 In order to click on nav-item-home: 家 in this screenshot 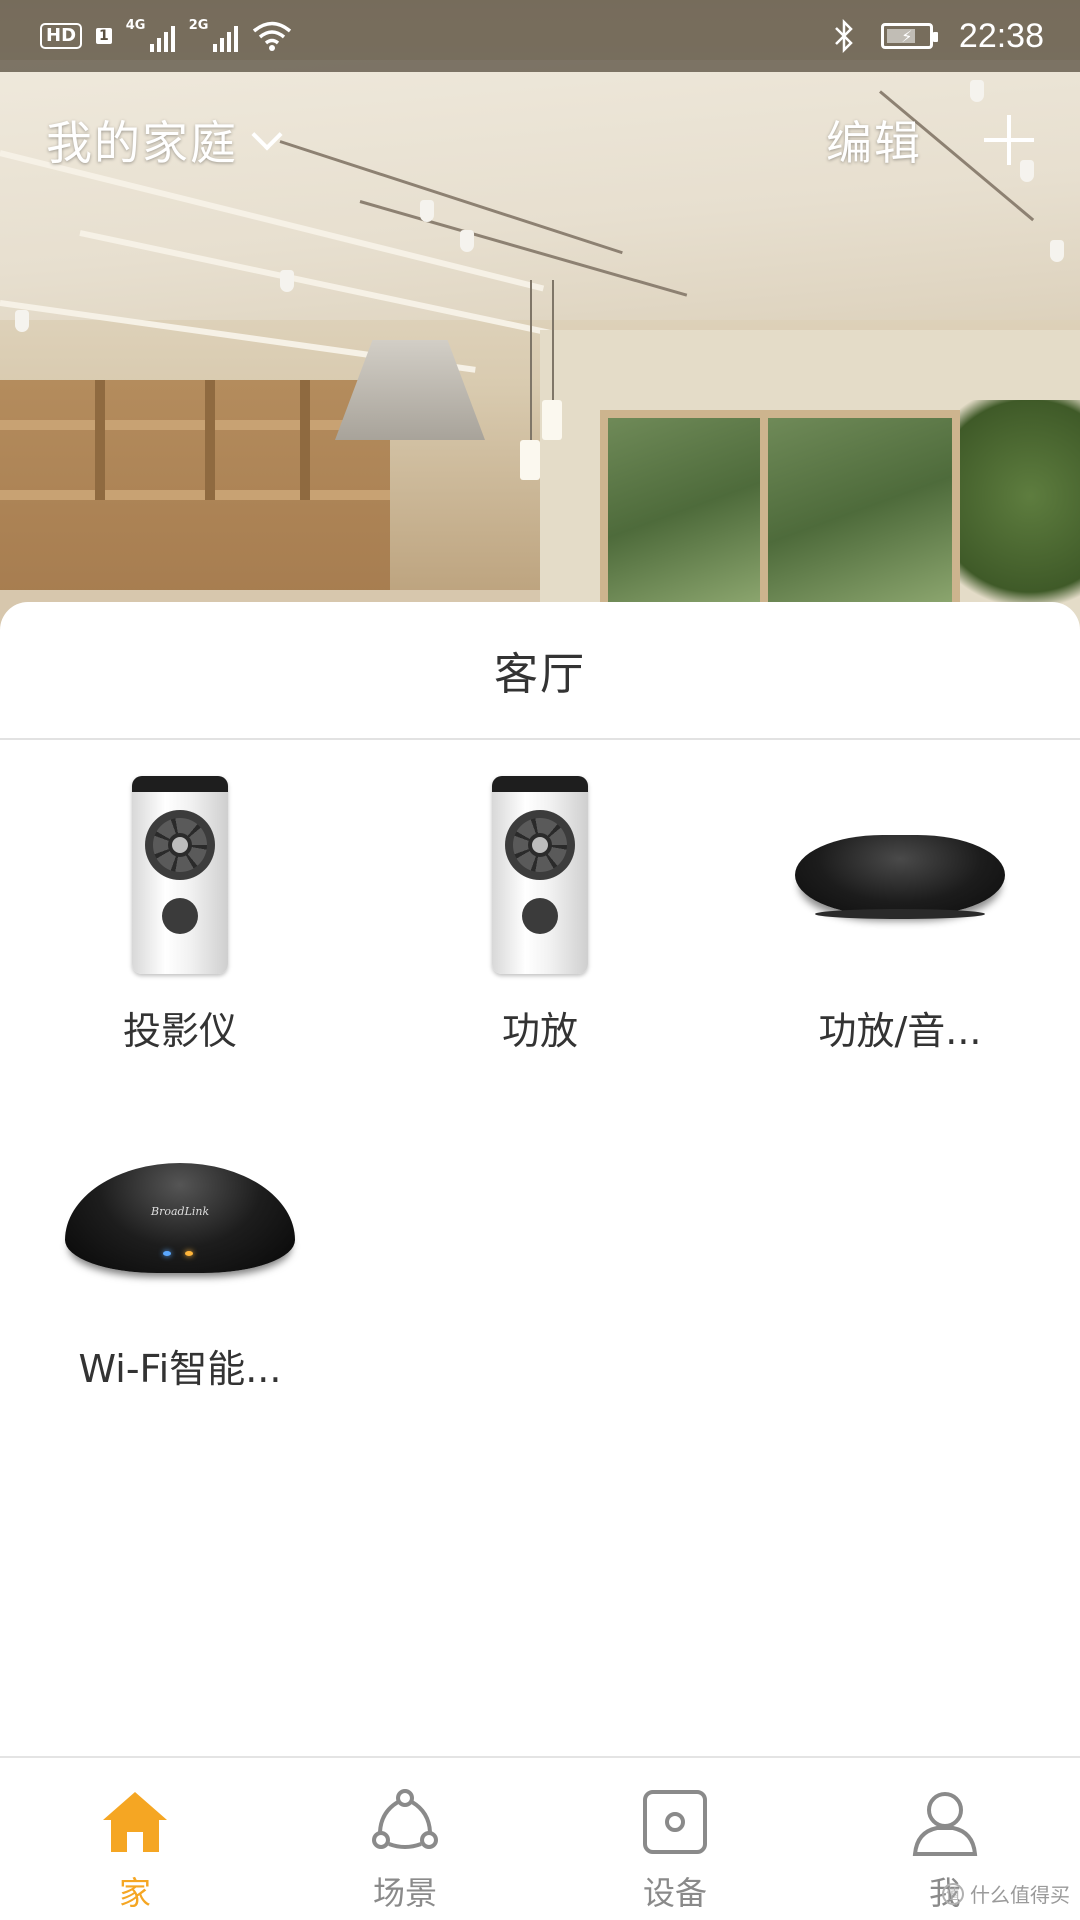, I will do `click(135, 1839)`.